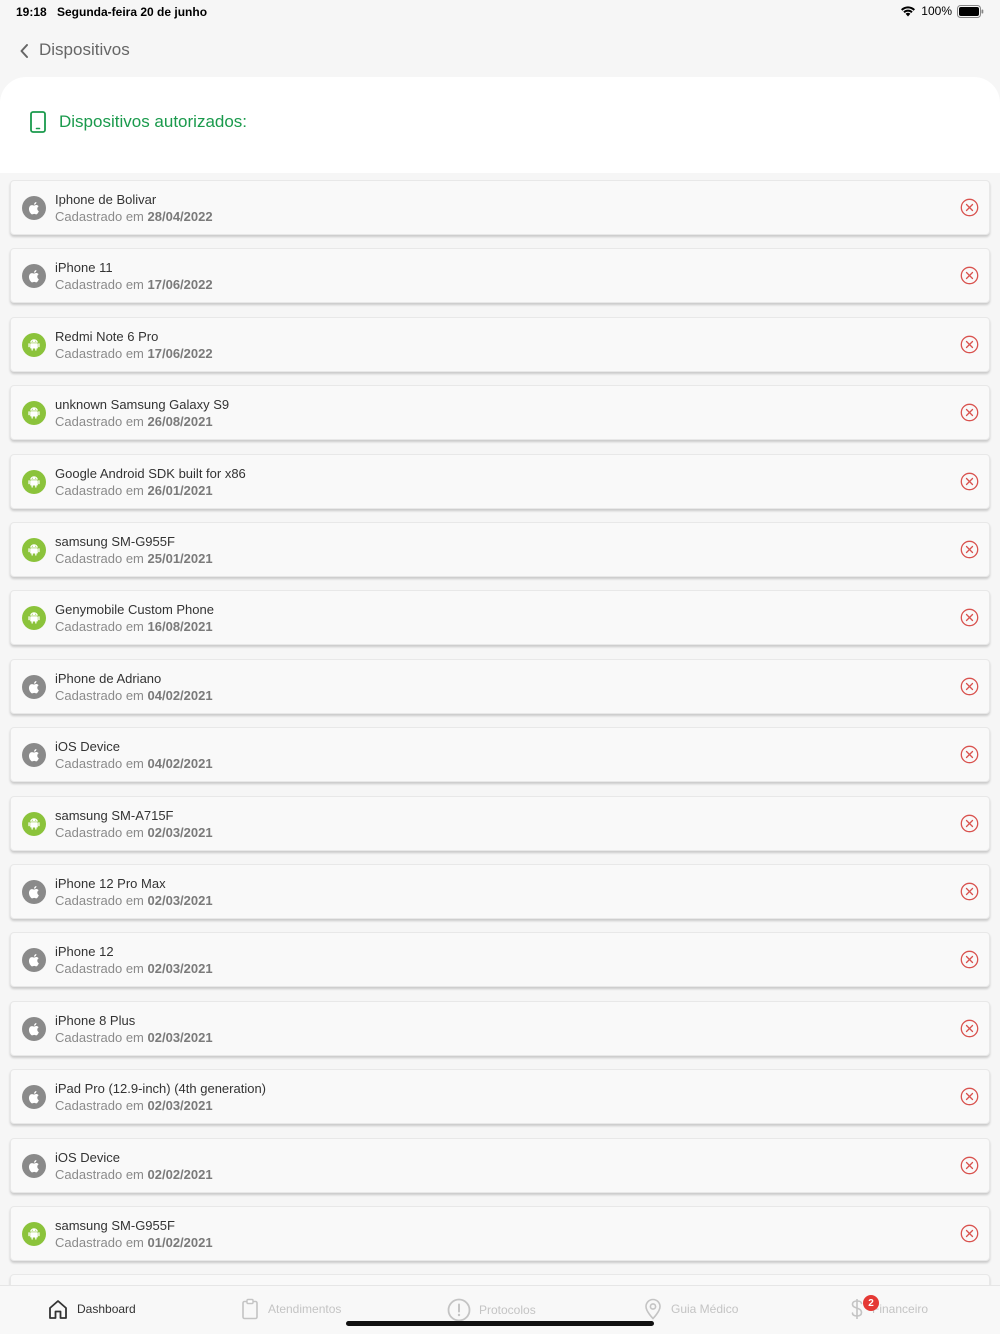 This screenshot has width=1000, height=1334. Describe the element at coordinates (500, 12) in the screenshot. I see `status-bar: 19:18 Segunda-feira 20 de junho 100%` at that location.